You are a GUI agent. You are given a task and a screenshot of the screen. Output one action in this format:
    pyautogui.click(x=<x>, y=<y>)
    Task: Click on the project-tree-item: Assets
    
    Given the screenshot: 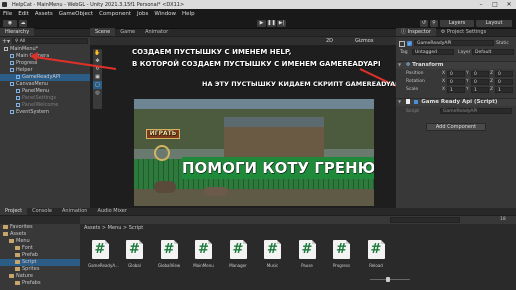 What is the action you would take?
    pyautogui.click(x=40, y=234)
    